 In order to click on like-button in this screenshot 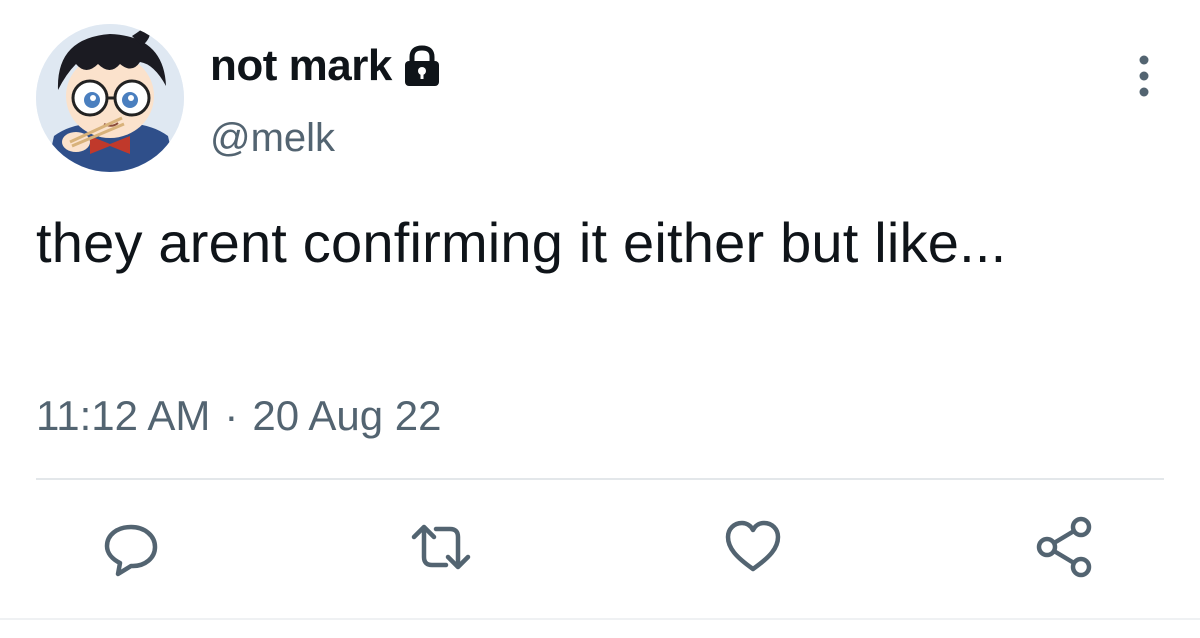, I will do `click(753, 547)`.